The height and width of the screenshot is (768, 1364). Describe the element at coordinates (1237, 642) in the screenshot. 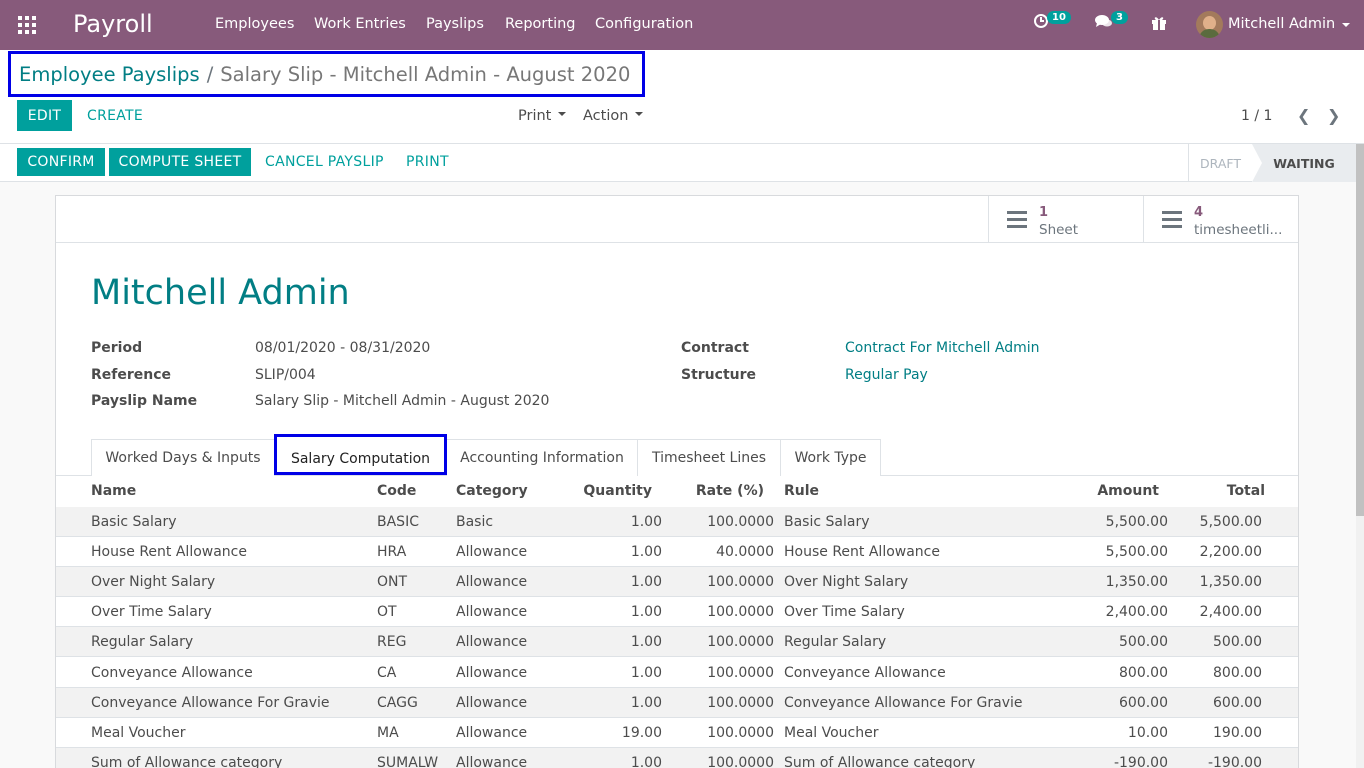

I see `cell-total: 500.00` at that location.